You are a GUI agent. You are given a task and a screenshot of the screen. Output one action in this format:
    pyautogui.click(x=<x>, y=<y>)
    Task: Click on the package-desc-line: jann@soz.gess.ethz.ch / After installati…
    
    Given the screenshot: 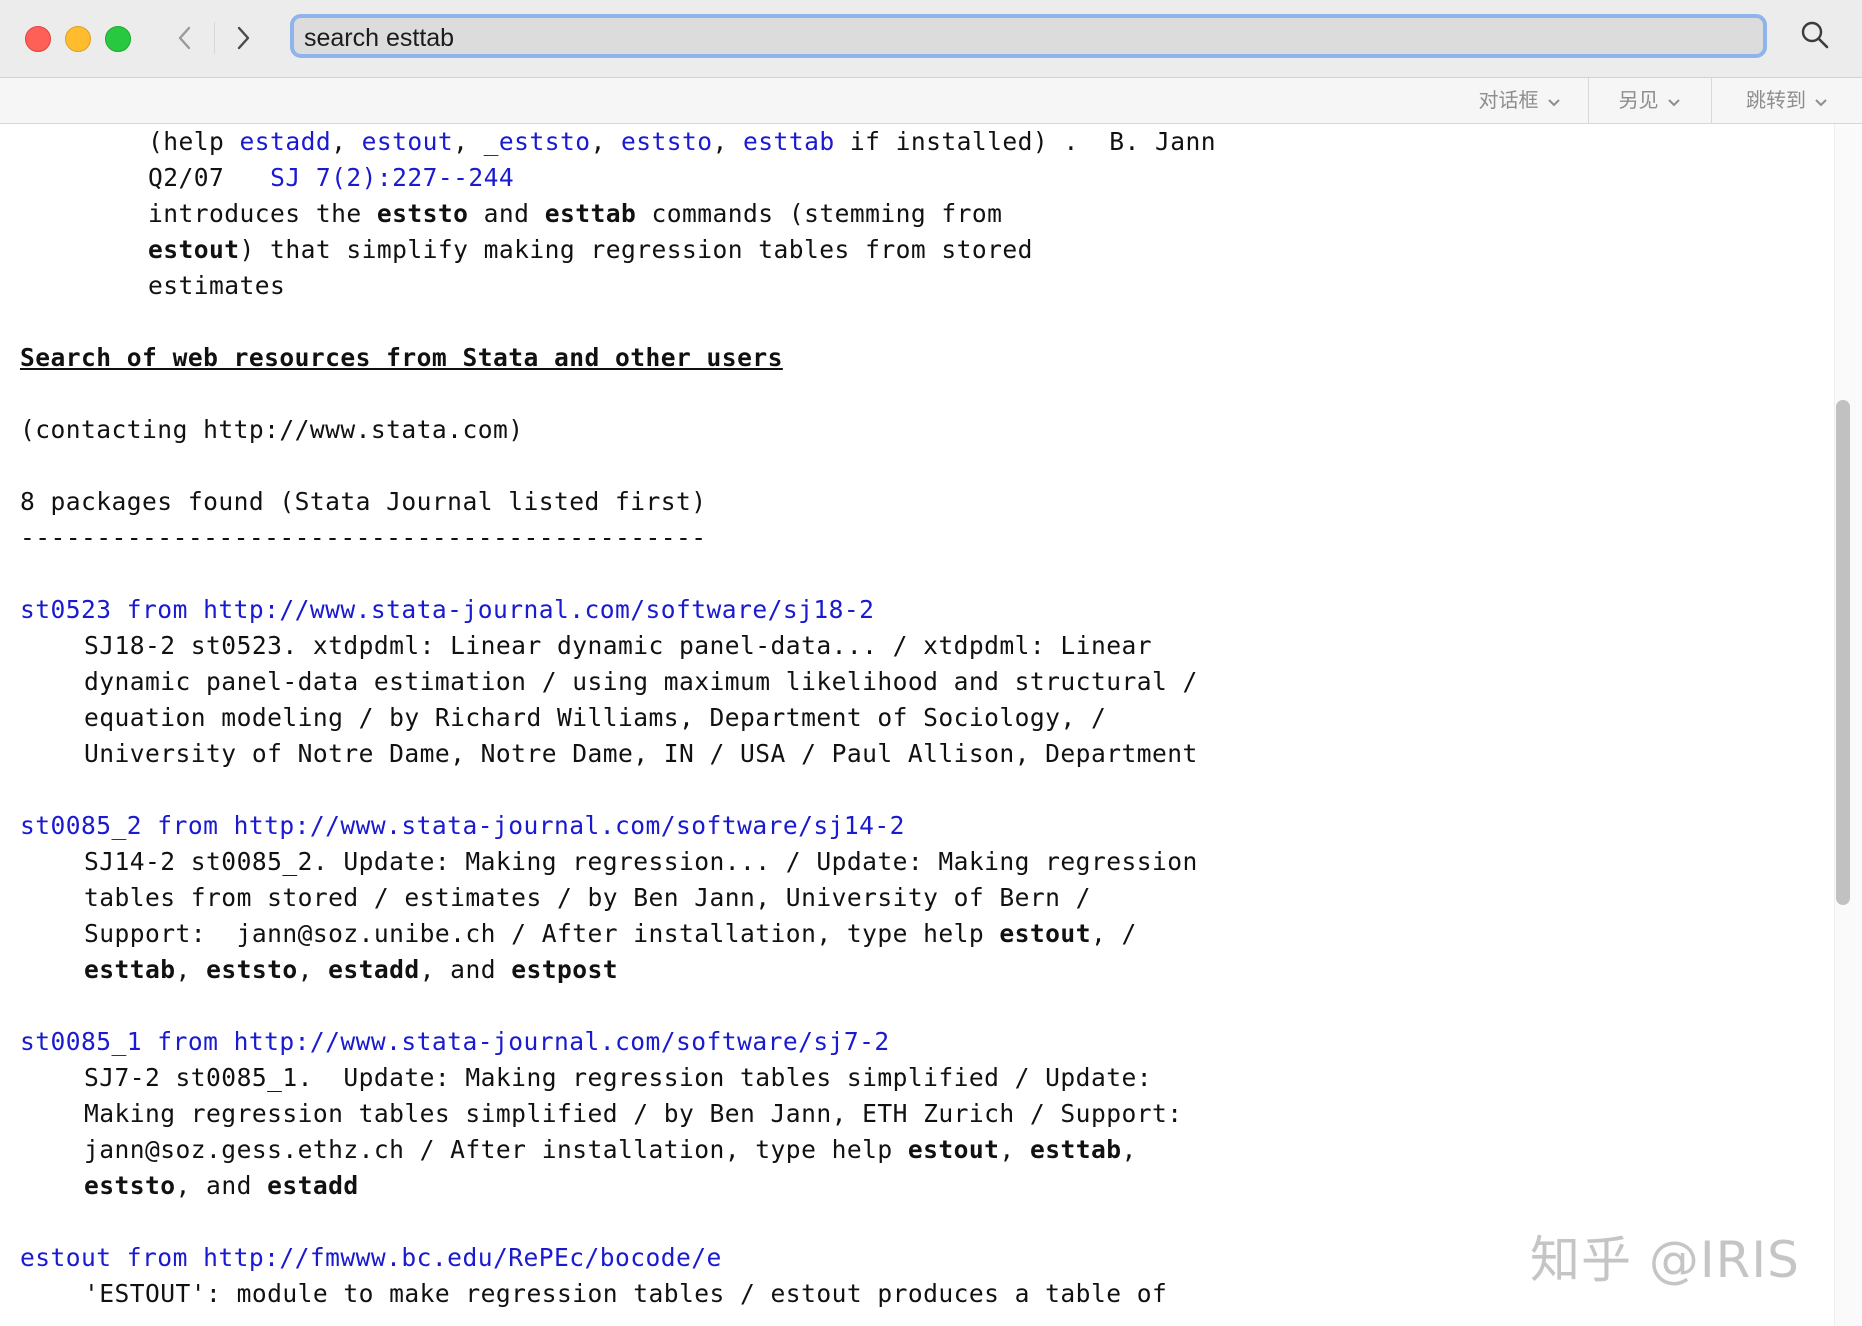 What is the action you would take?
    pyautogui.click(x=610, y=1150)
    